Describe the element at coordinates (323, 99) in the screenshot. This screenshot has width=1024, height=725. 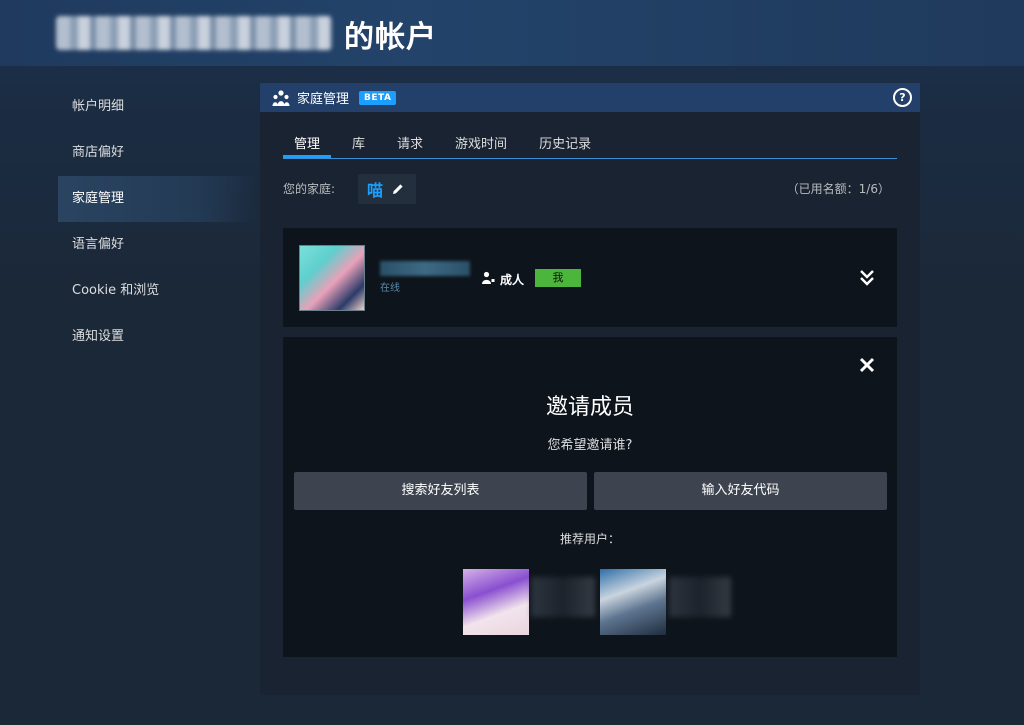
I see `panel-title: 家庭管理` at that location.